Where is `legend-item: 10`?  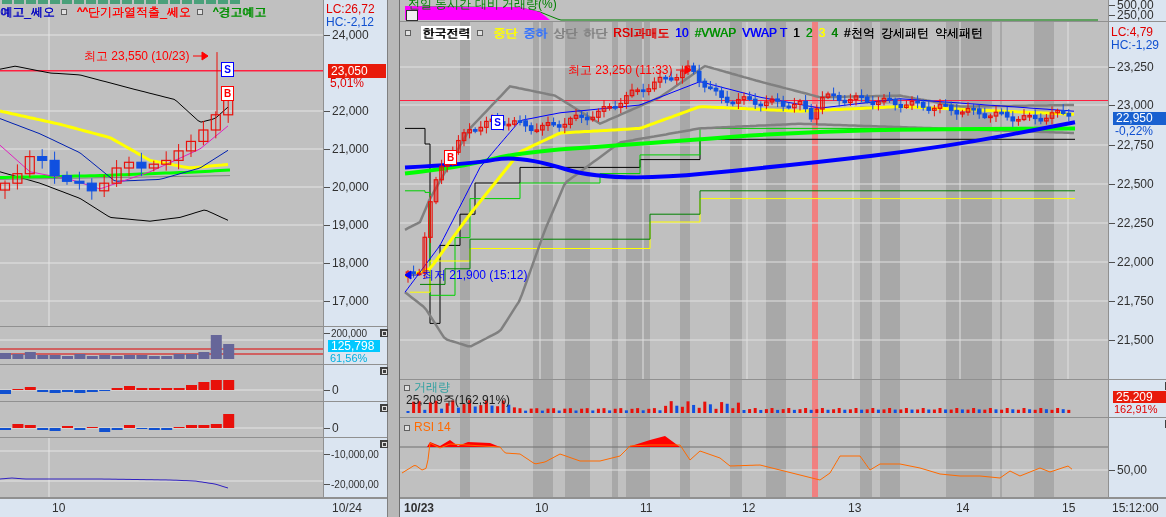 legend-item: 10 is located at coordinates (682, 33).